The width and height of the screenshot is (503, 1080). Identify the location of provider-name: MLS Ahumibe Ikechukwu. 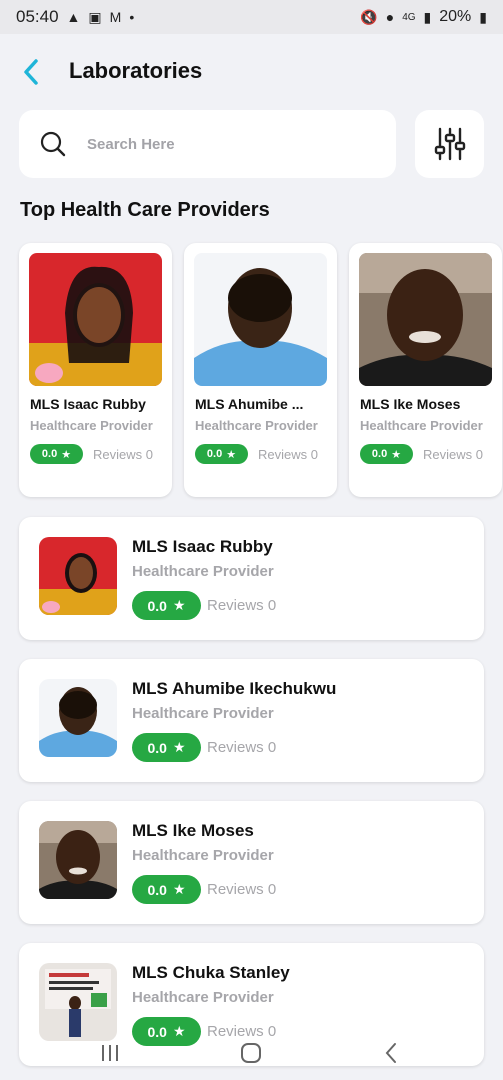
(234, 688).